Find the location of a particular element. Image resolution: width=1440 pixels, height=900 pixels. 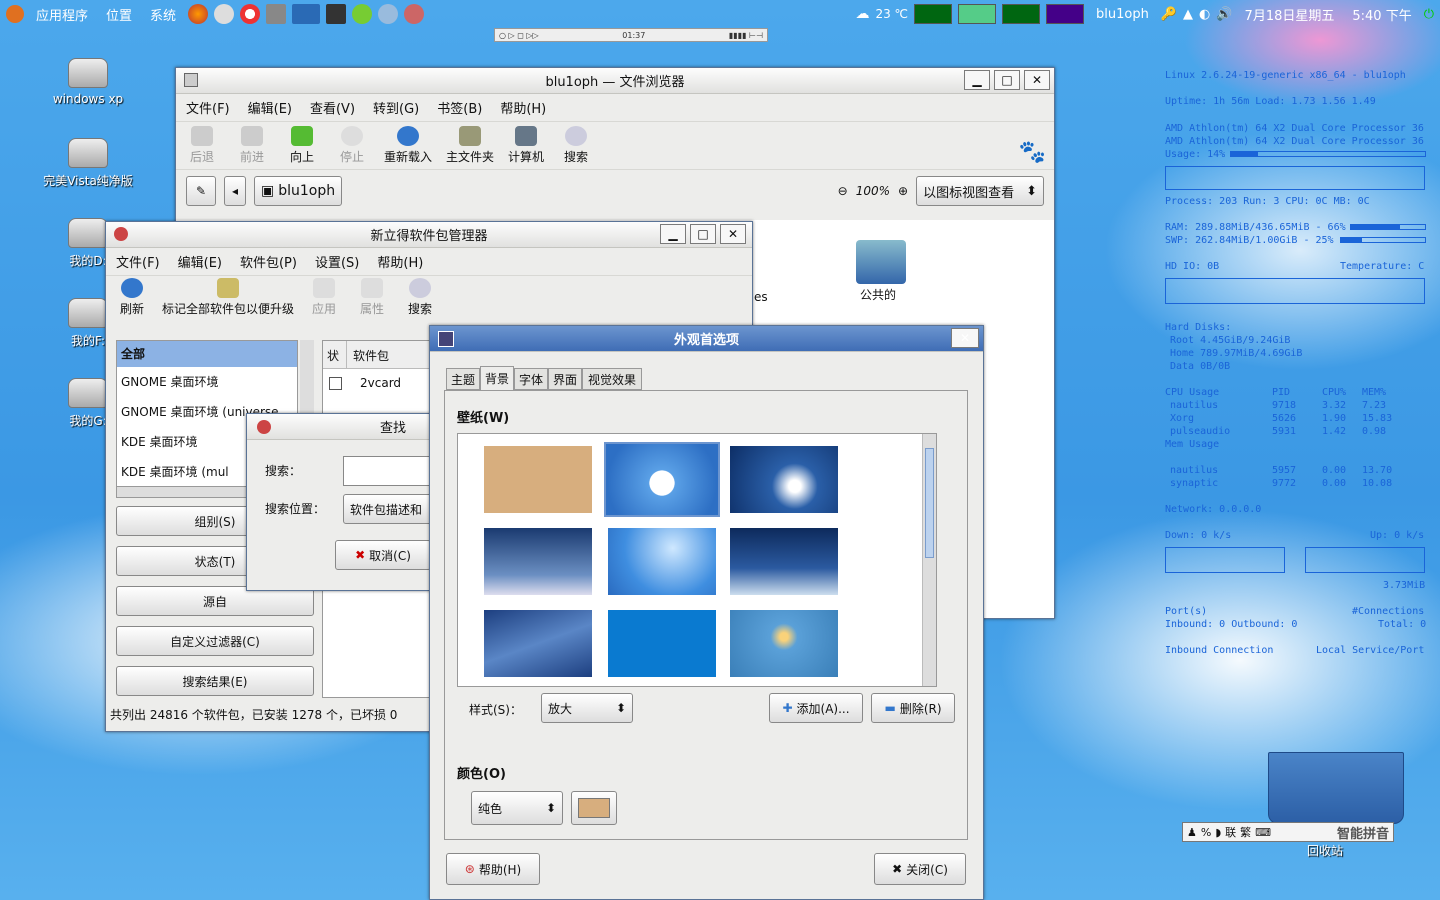

path-button-home: ▣ blu1oph is located at coordinates (298, 191).